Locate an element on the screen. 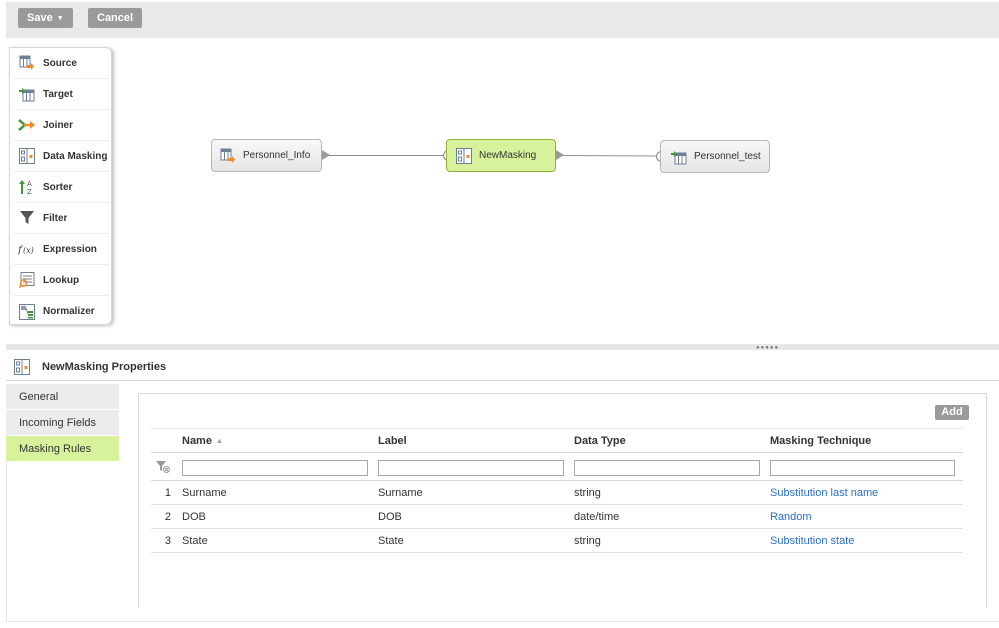 This screenshot has width=999, height=628. tab-general: General is located at coordinates (62, 397).